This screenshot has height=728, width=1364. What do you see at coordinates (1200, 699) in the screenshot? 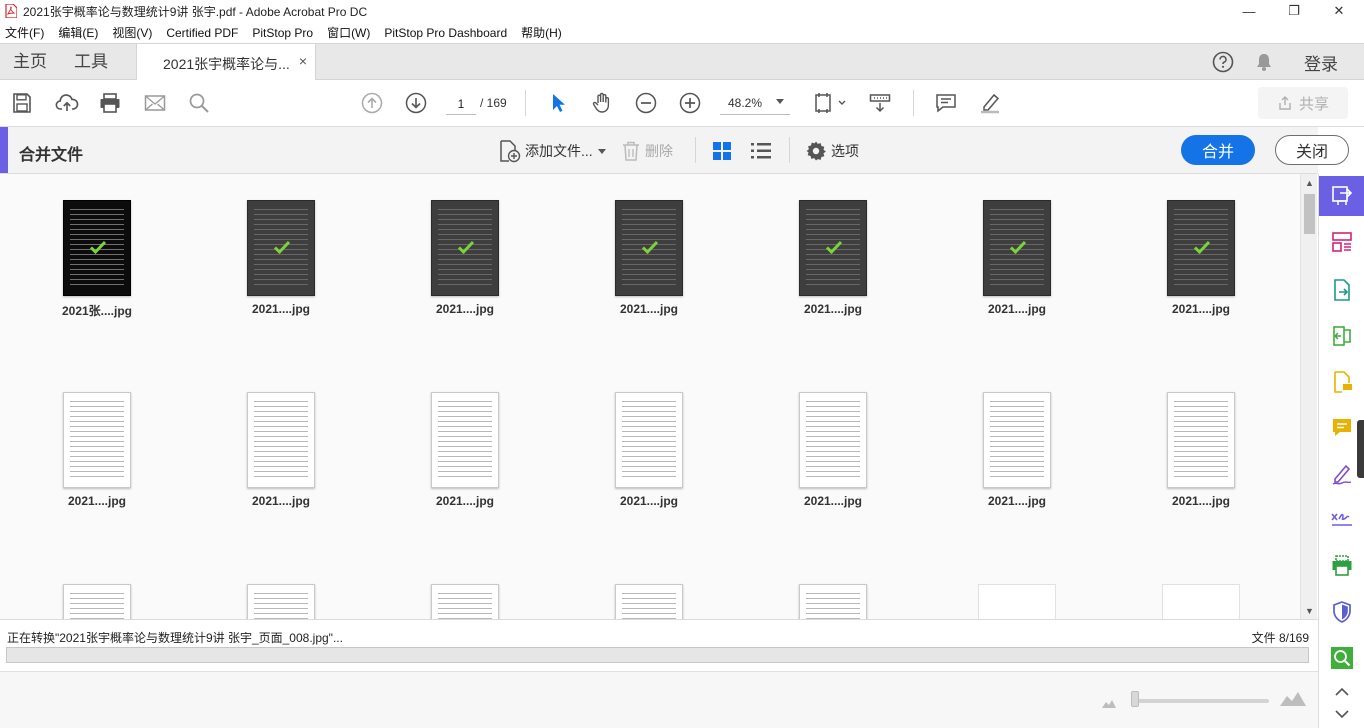
I see `thumbnail-size-slider` at bounding box center [1200, 699].